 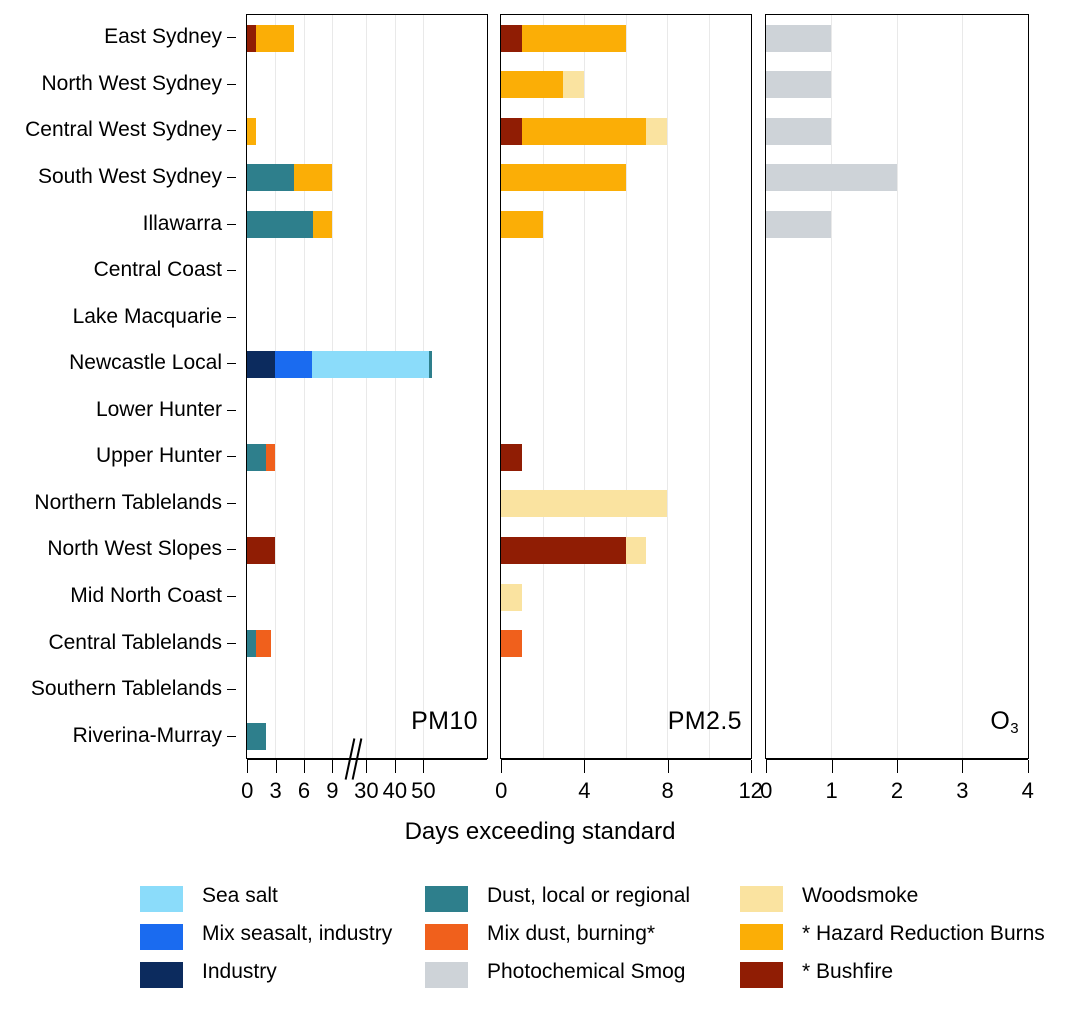 What do you see at coordinates (123, 130) in the screenshot?
I see `y-axis-label-central-west-sydney: Central West Sydney` at bounding box center [123, 130].